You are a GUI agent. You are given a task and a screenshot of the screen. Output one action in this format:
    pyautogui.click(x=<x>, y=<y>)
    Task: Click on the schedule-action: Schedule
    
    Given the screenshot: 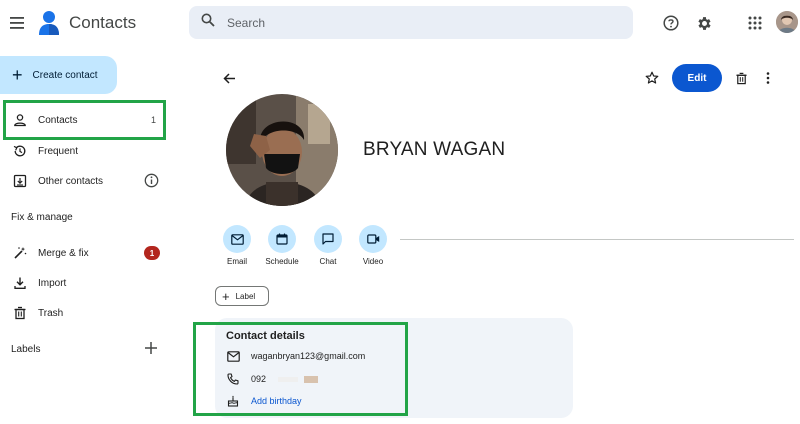 What is the action you would take?
    pyautogui.click(x=282, y=245)
    